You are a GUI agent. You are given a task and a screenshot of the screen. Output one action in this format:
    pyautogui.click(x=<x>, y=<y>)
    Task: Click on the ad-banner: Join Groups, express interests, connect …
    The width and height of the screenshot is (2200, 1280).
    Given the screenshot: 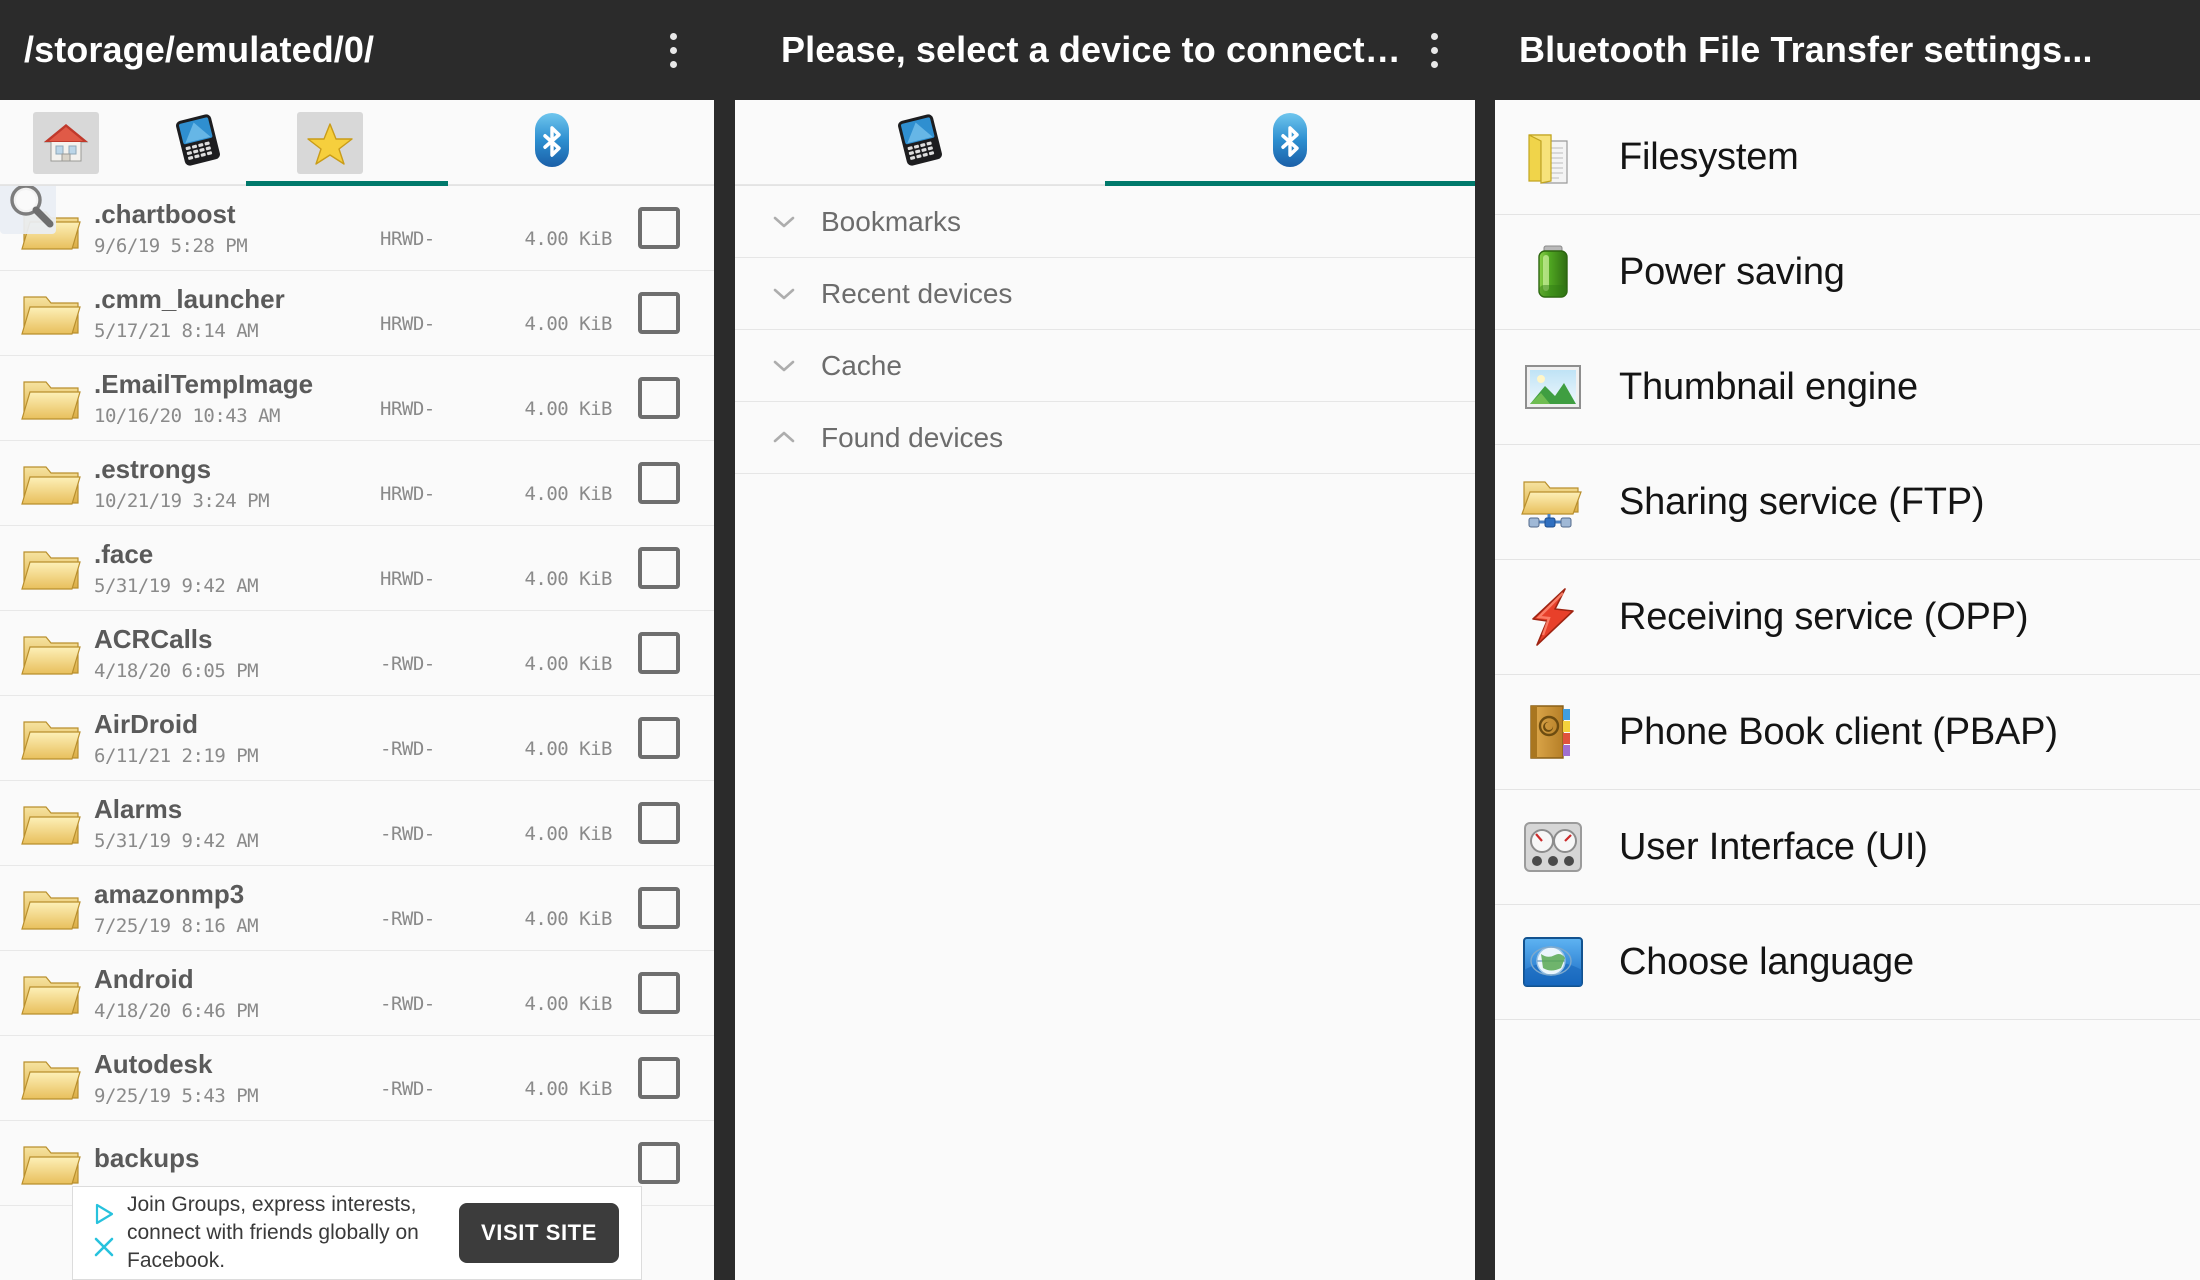 What is the action you would take?
    pyautogui.click(x=357, y=1233)
    